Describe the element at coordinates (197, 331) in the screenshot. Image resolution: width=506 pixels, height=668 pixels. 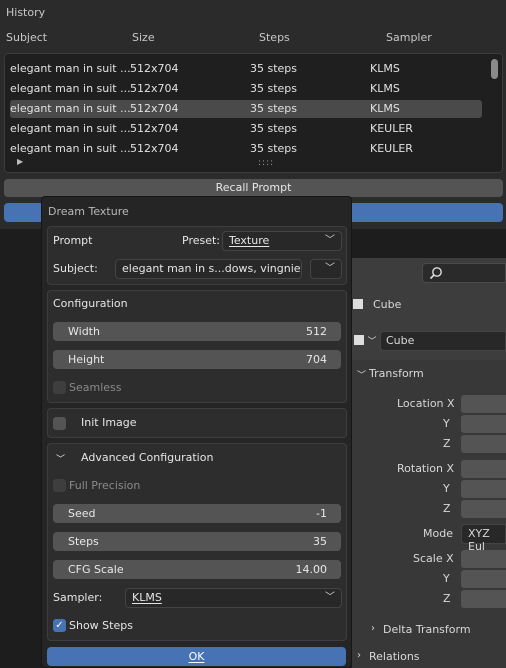
I see `width-field: Width 512` at that location.